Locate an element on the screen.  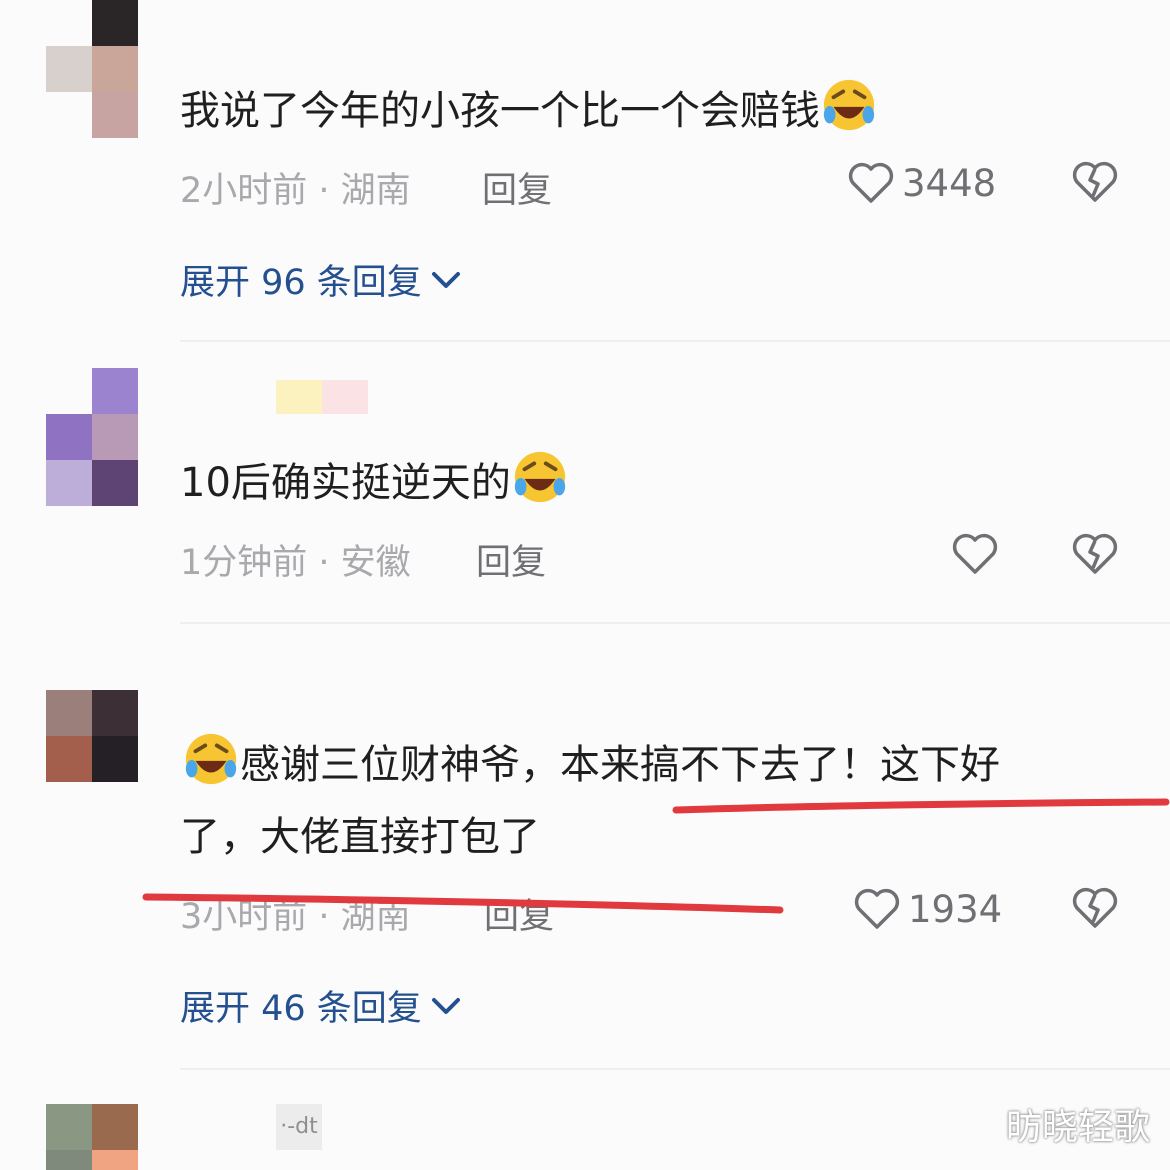
watermark: 昉晓轻歌 is located at coordinates (1077, 1127).